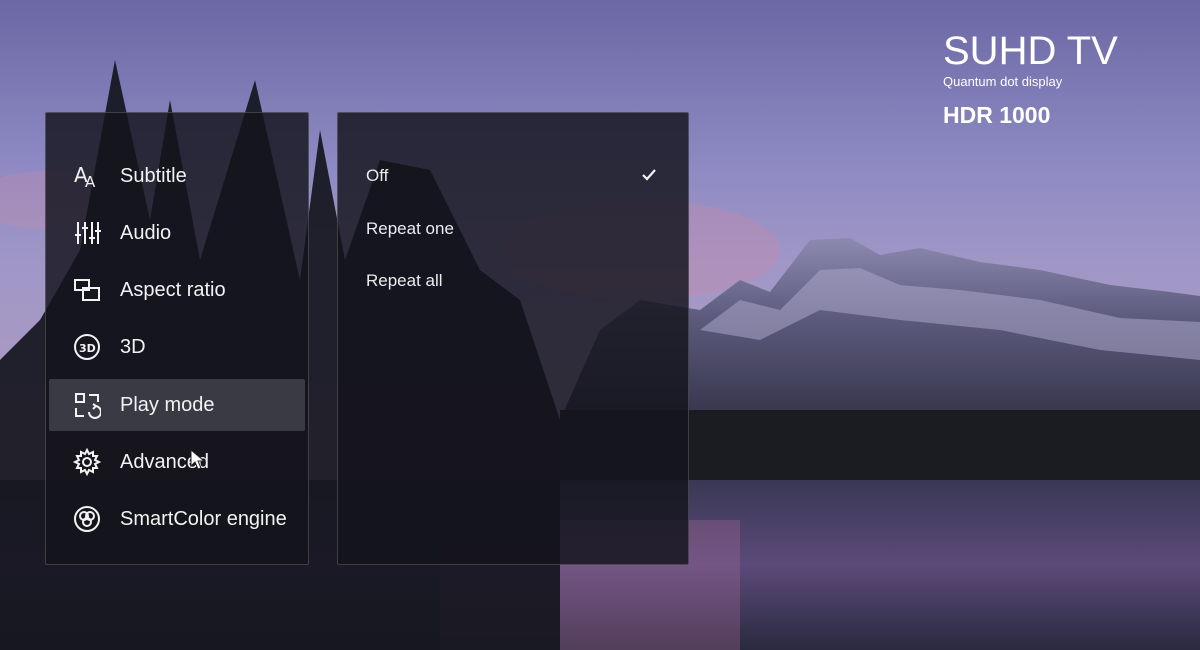 This screenshot has height=650, width=1200. What do you see at coordinates (516, 229) in the screenshot?
I see `option-repeat-one: Repeat one` at bounding box center [516, 229].